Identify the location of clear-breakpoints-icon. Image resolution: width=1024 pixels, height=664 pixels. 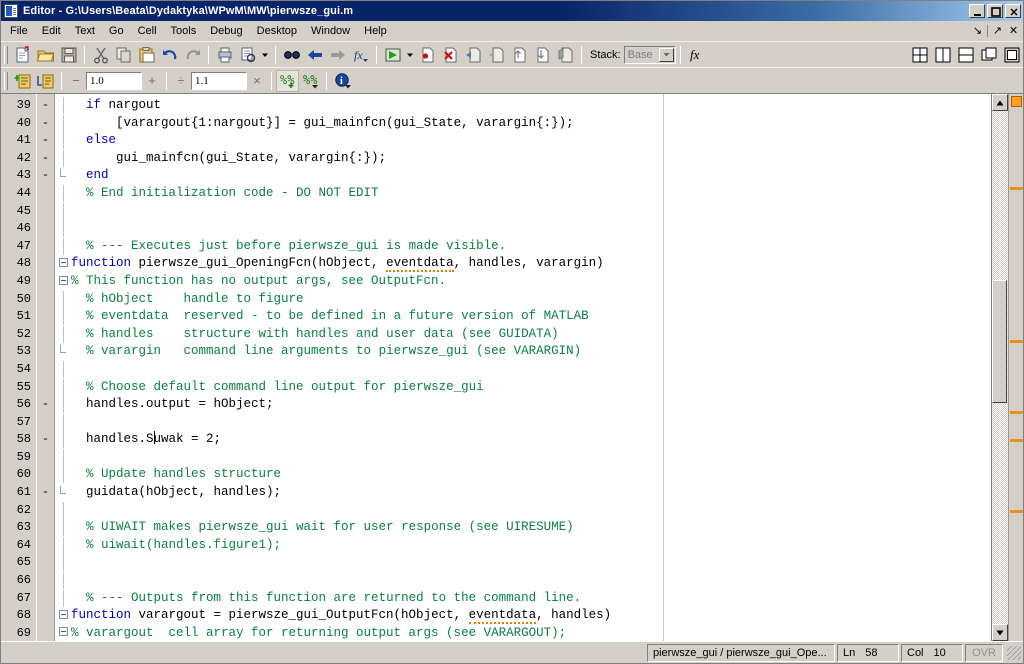
(450, 55).